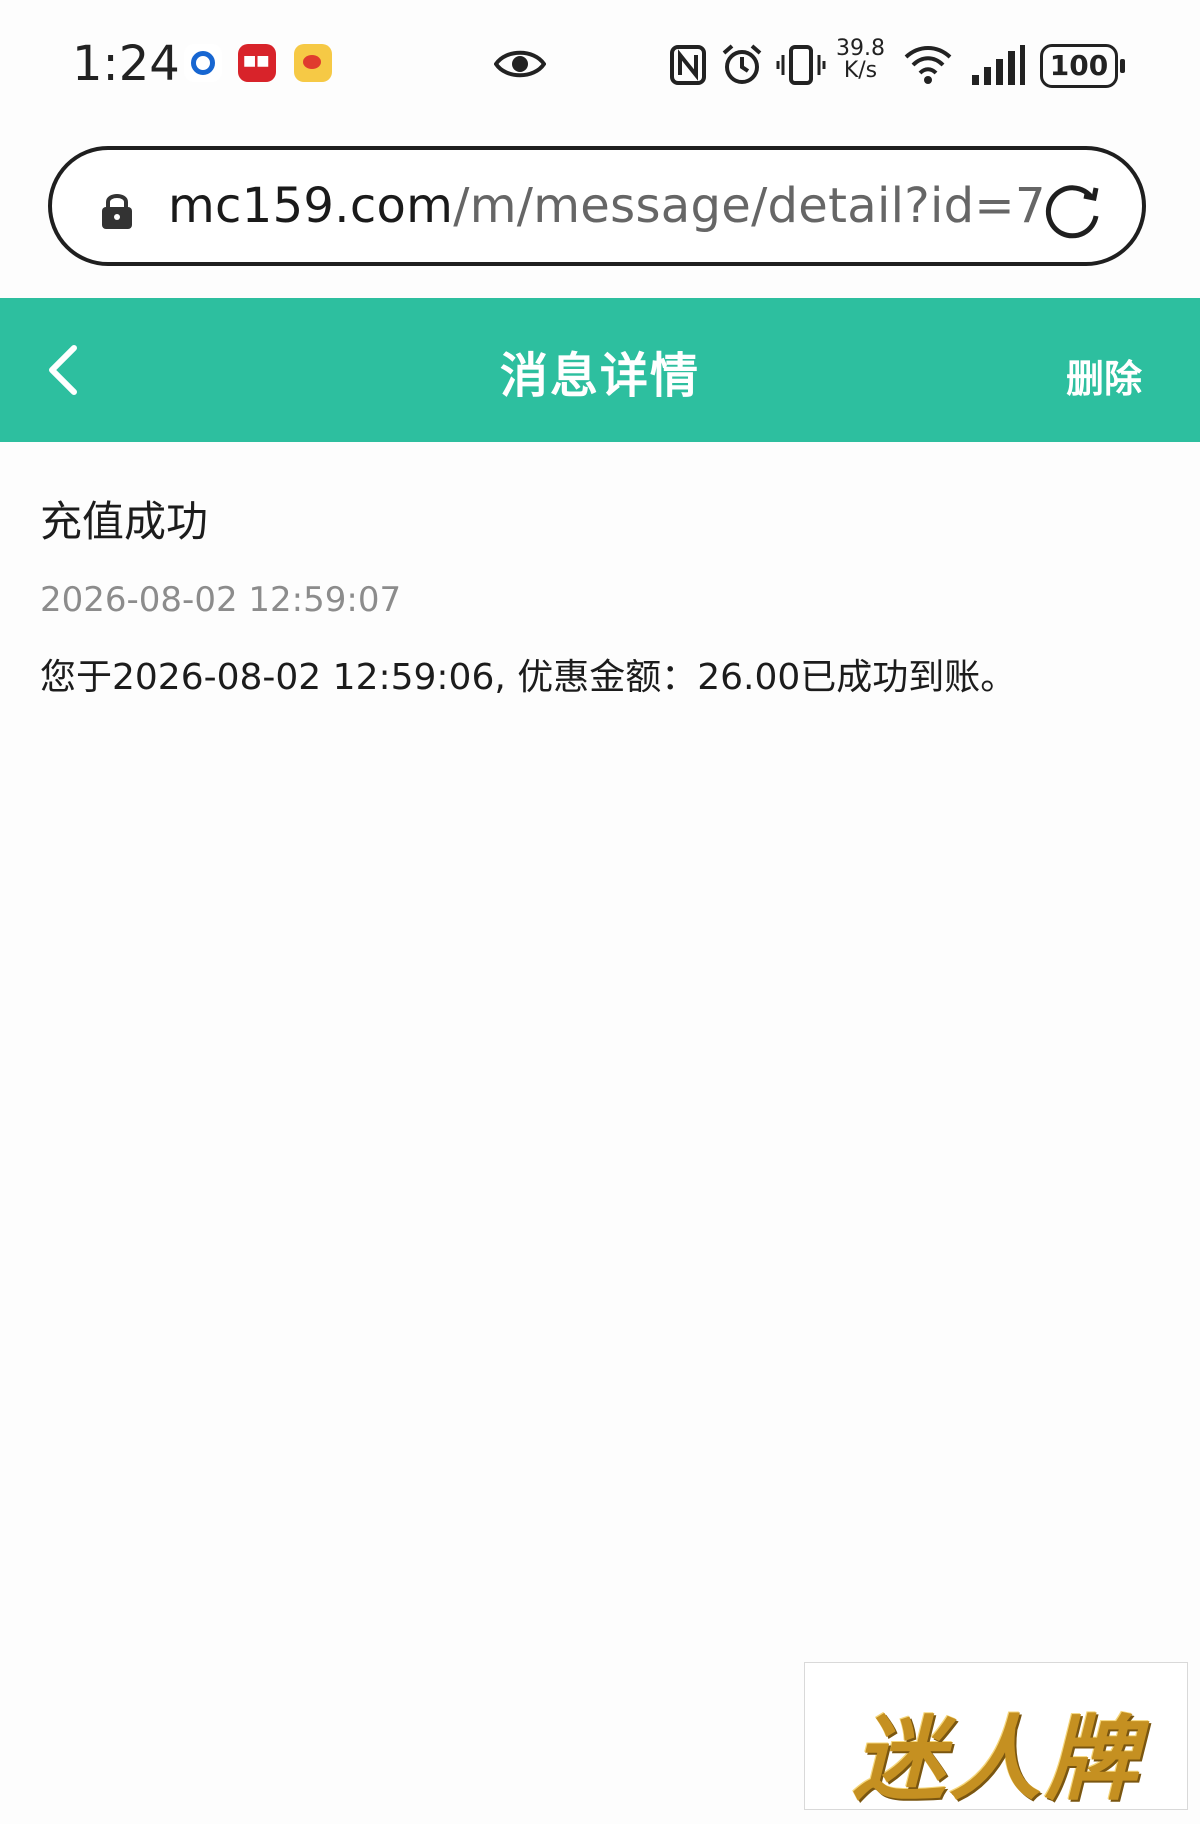  I want to click on message-title: 充值成功, so click(124, 521).